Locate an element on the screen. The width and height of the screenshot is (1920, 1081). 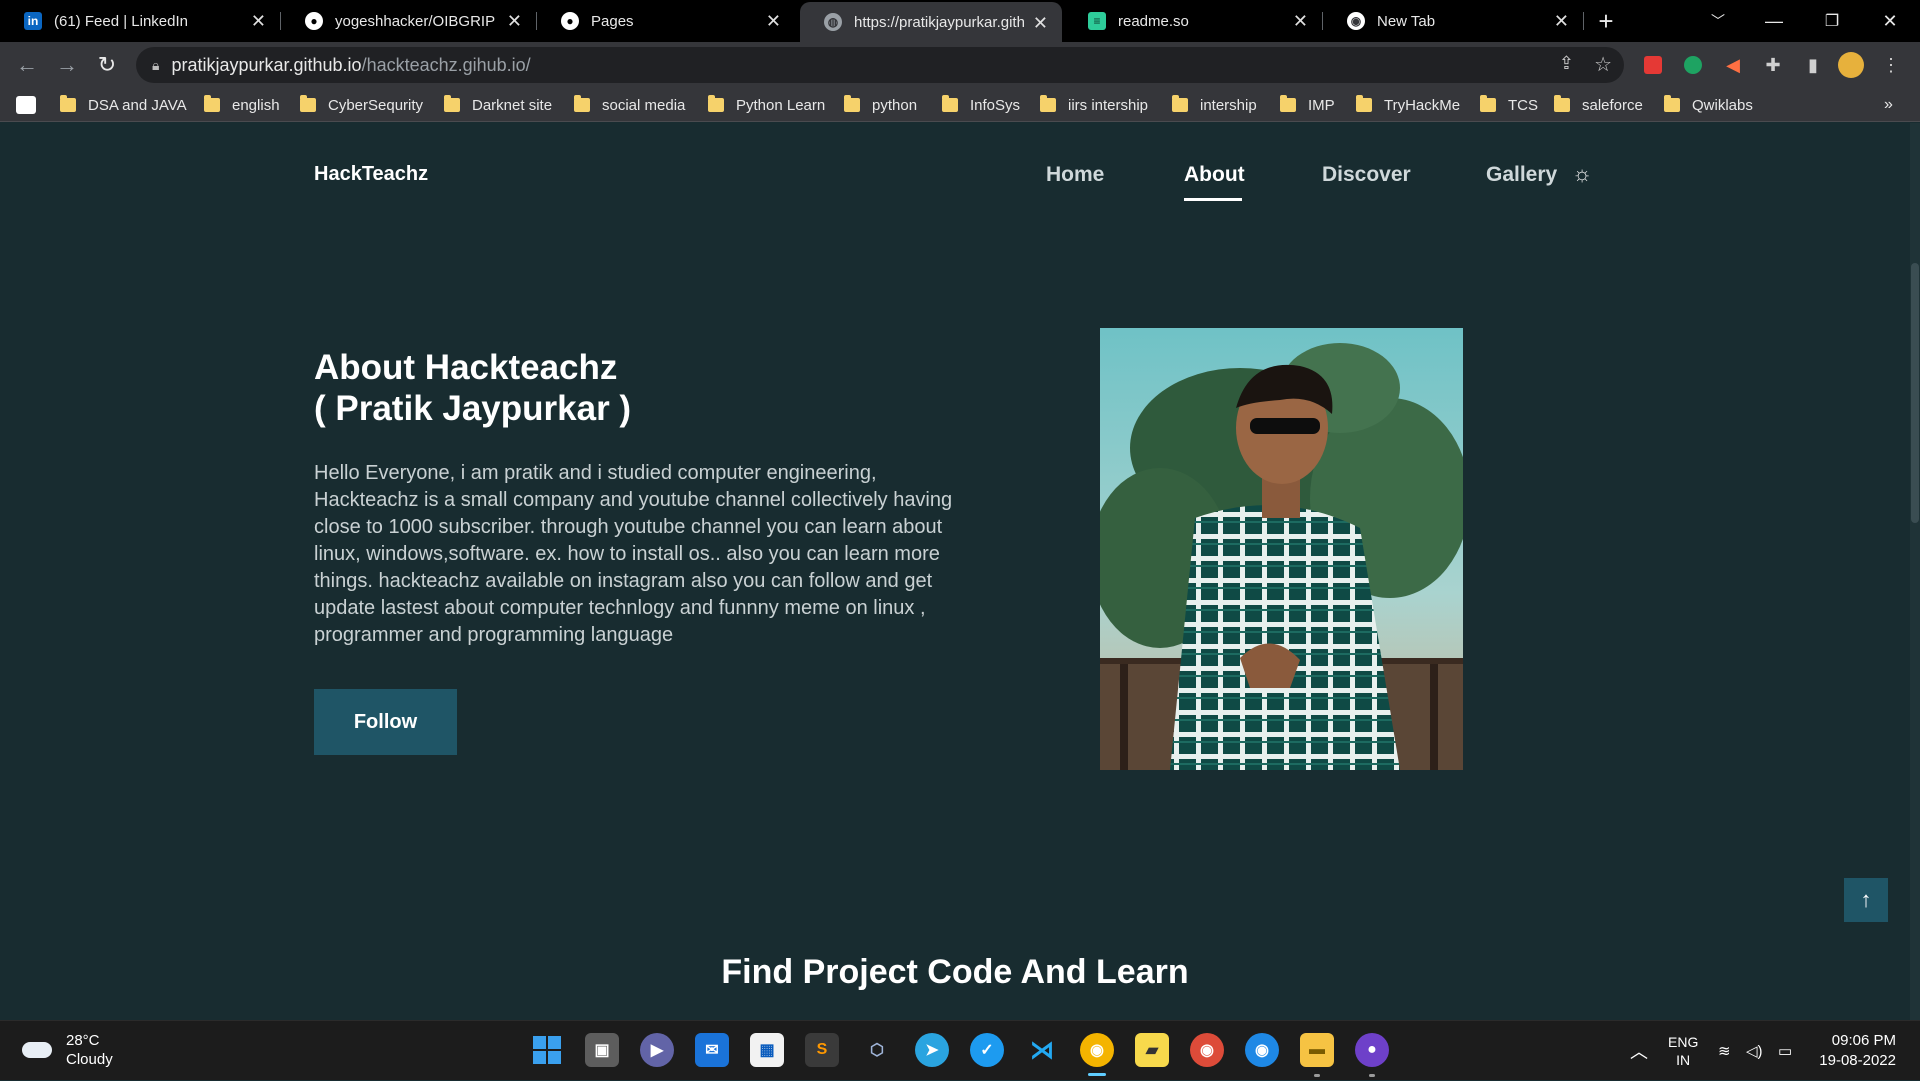
vscode-icon: ⋊ is located at coordinates (1042, 1050).